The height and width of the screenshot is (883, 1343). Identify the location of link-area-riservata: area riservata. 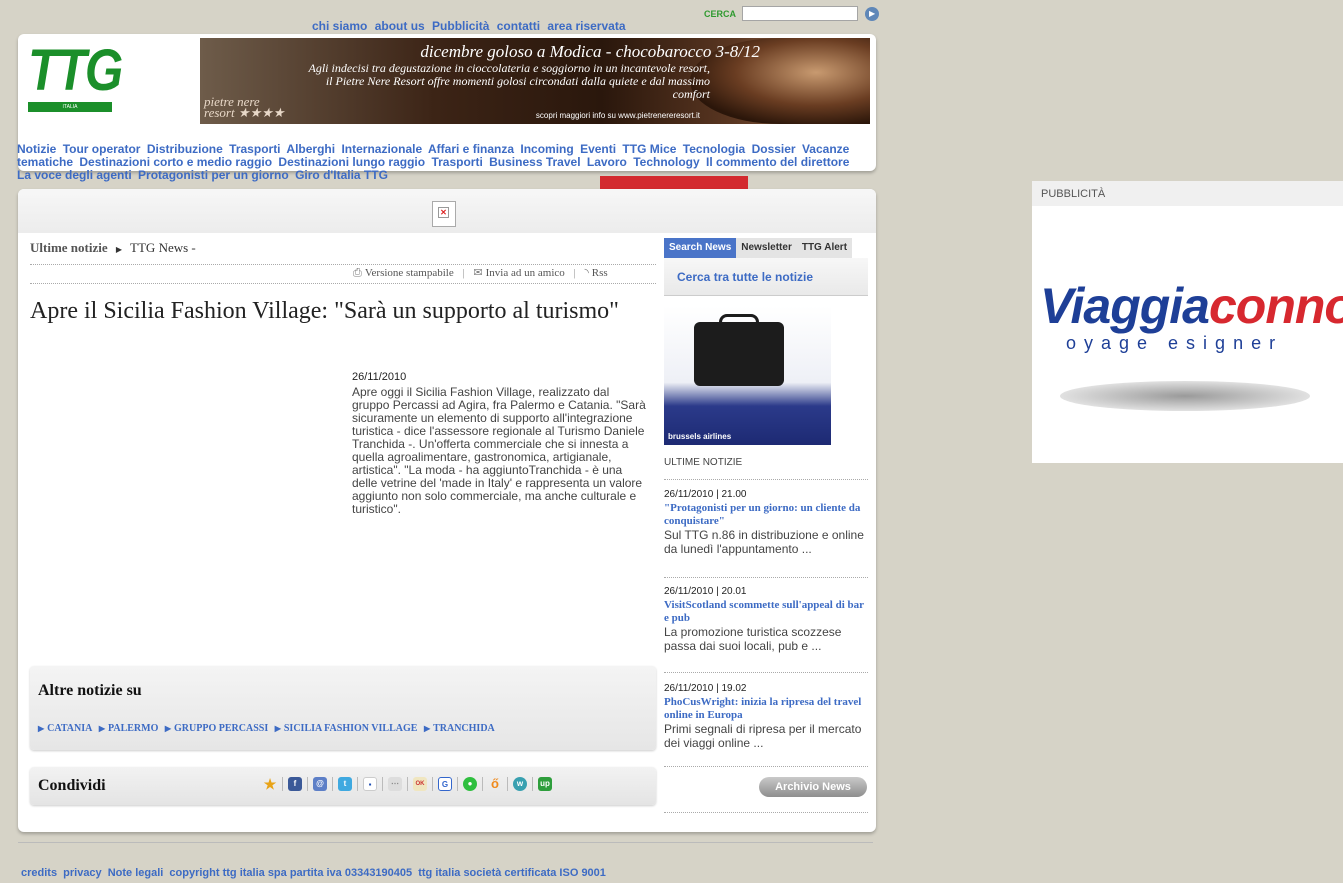
(586, 26).